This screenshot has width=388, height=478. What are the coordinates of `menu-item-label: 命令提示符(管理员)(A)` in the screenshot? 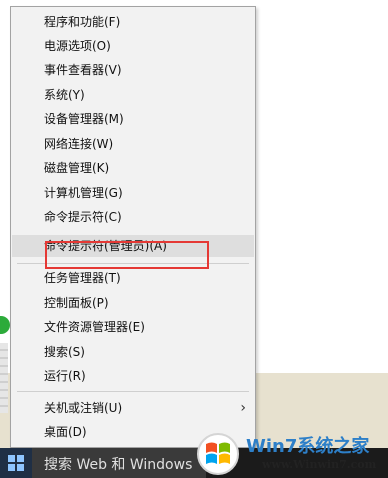 It's located at (105, 246).